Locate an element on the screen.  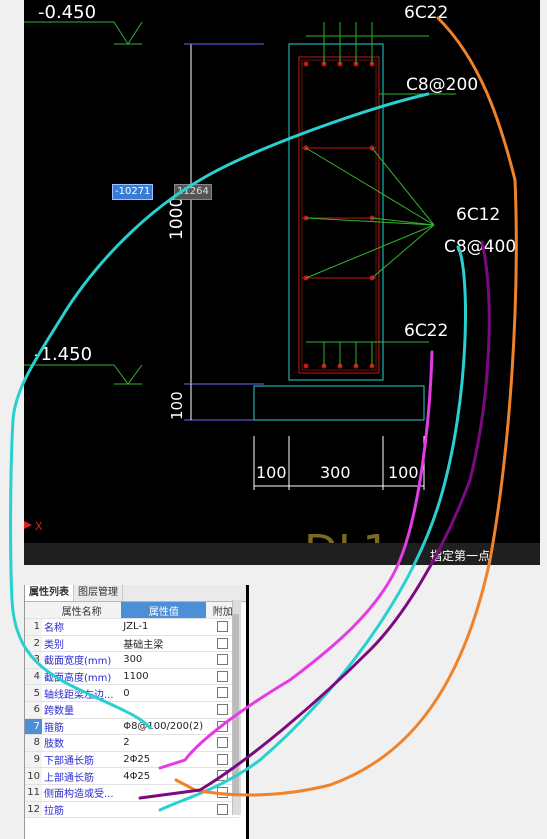
x-axis-icon is located at coordinates (28, 525).